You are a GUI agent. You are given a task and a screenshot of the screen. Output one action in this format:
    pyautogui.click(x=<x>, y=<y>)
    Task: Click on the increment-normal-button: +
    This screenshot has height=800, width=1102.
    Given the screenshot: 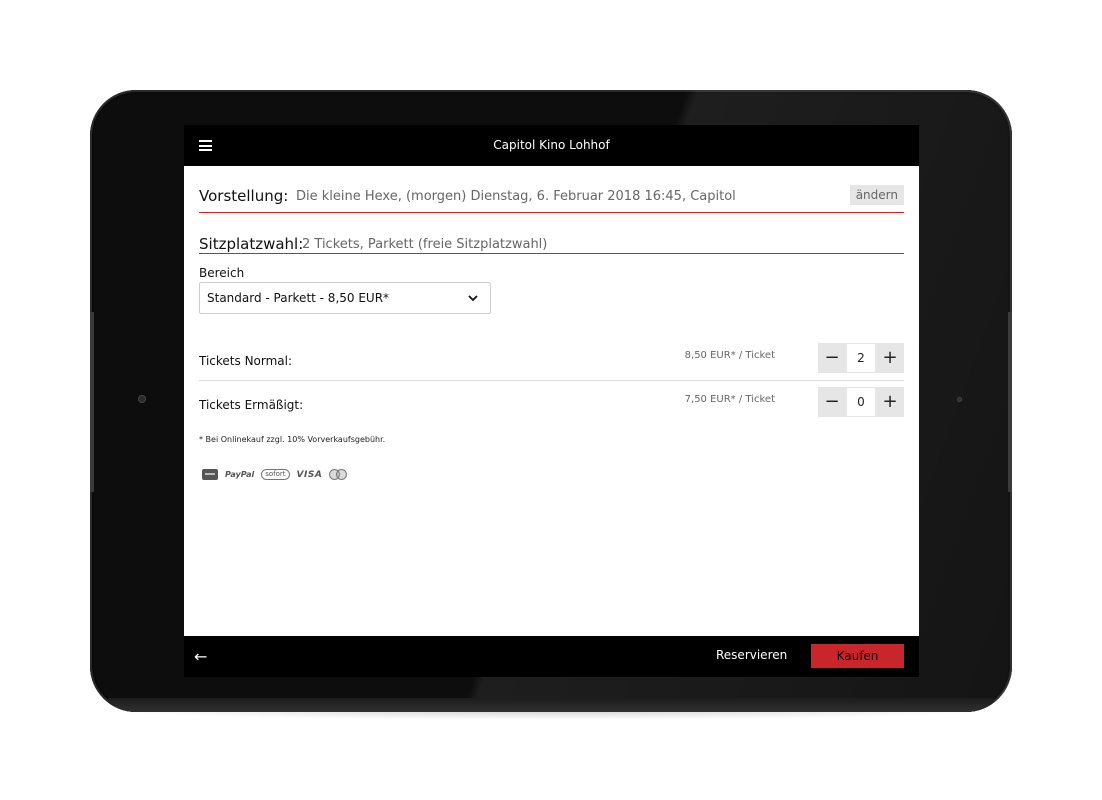 What is the action you would take?
    pyautogui.click(x=890, y=358)
    